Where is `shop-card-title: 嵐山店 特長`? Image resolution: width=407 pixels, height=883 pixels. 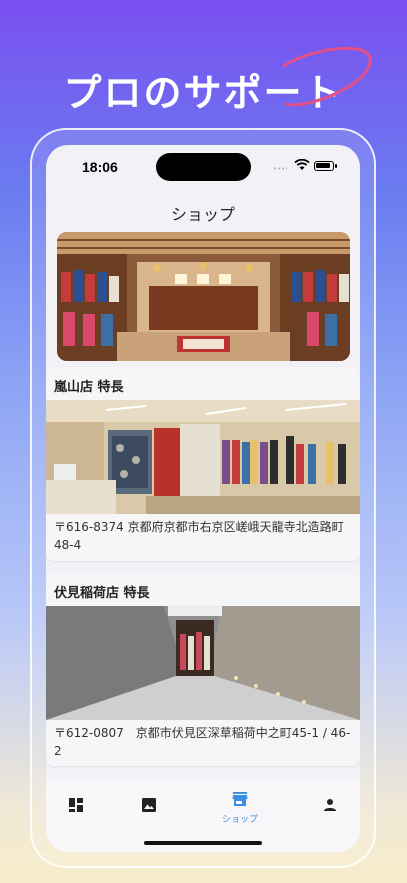 shop-card-title: 嵐山店 特長 is located at coordinates (89, 387).